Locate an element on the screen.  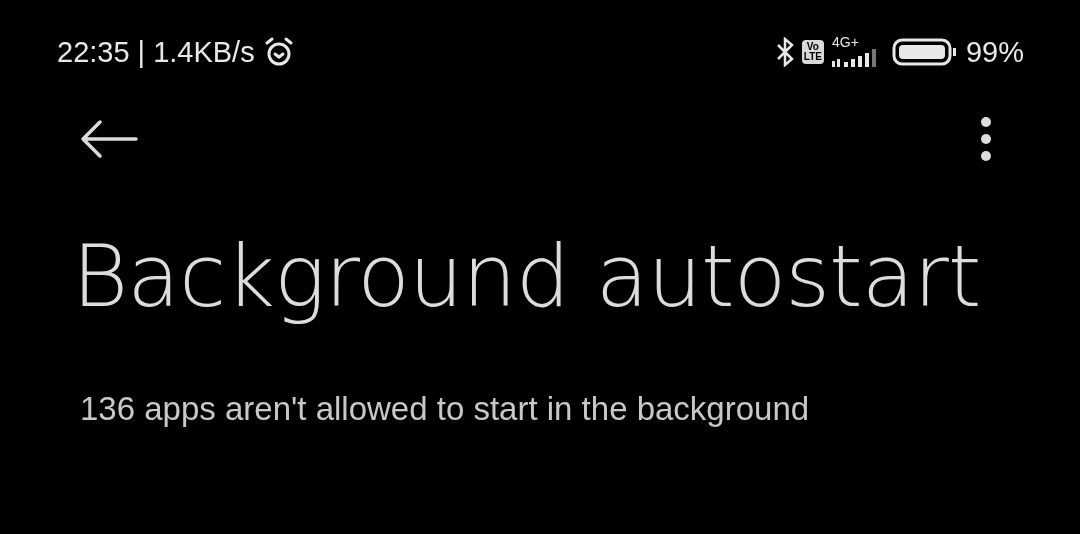
battery-percent: 99% is located at coordinates (994, 52).